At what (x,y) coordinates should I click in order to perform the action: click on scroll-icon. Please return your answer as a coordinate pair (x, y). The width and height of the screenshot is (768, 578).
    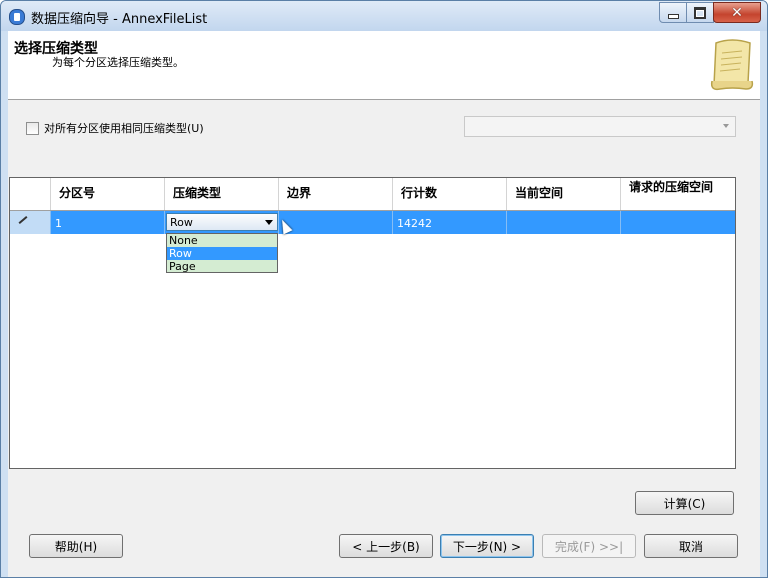
    Looking at the image, I should click on (732, 65).